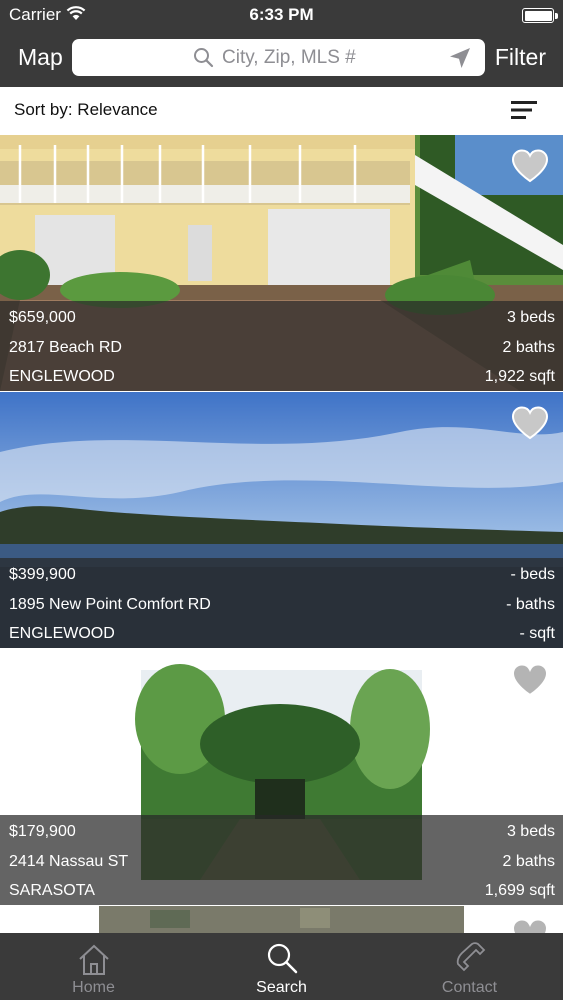  I want to click on listing-price: $179,900, so click(42, 831).